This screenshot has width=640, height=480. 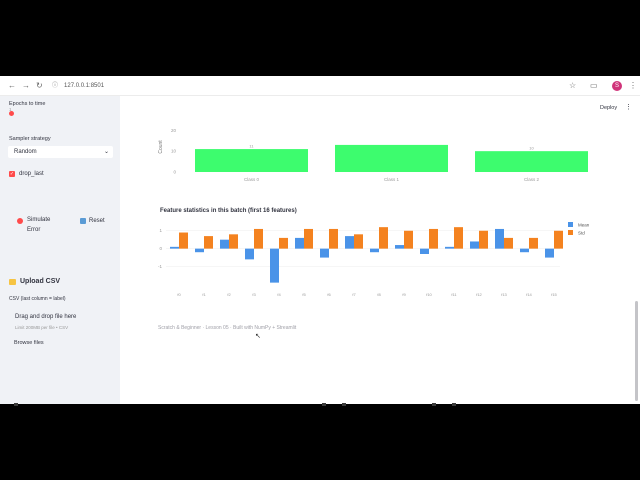 What do you see at coordinates (570, 232) in the screenshot?
I see `legend-swatch` at bounding box center [570, 232].